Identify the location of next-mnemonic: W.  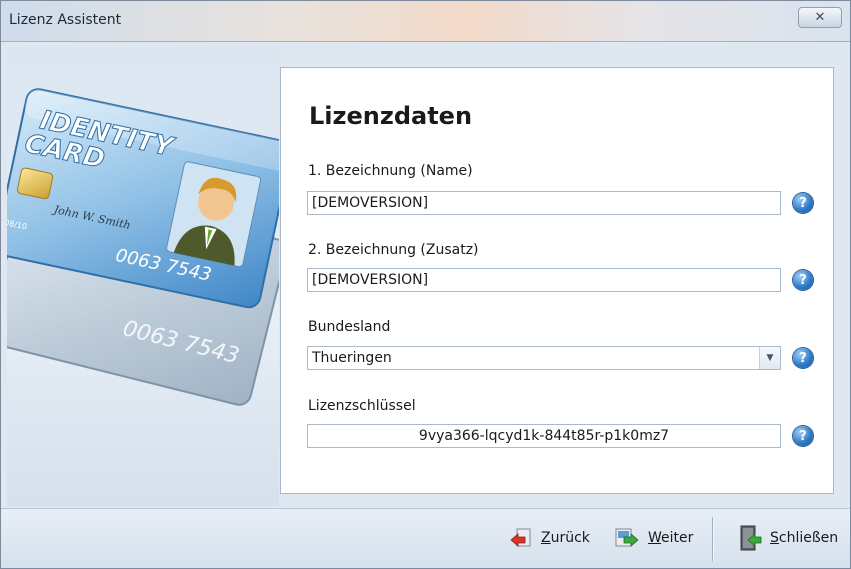
(655, 538).